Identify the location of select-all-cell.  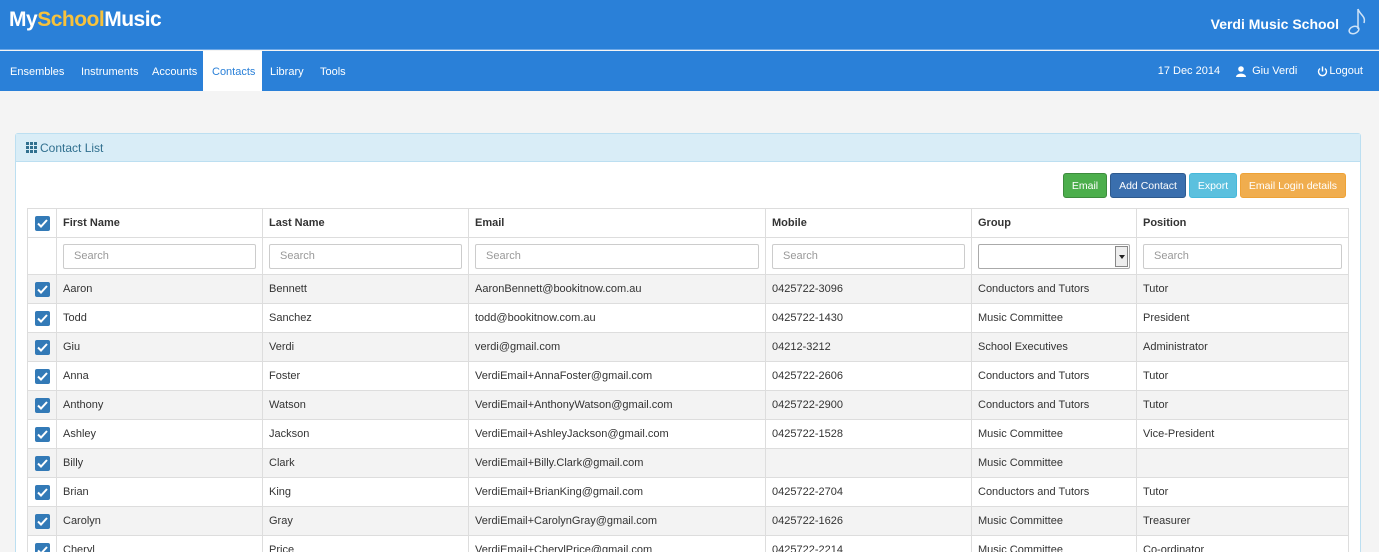
(42, 223).